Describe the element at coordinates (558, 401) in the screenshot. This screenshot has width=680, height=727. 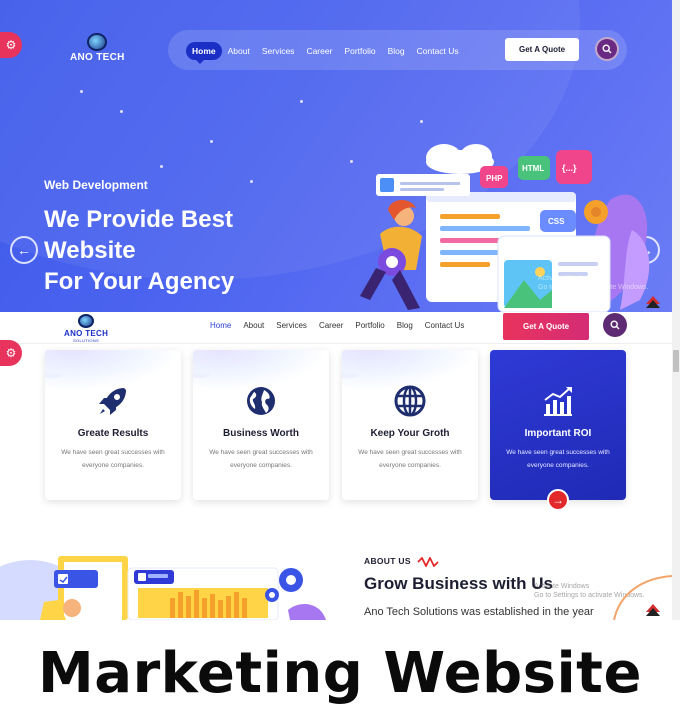
I see `chart-icon` at that location.